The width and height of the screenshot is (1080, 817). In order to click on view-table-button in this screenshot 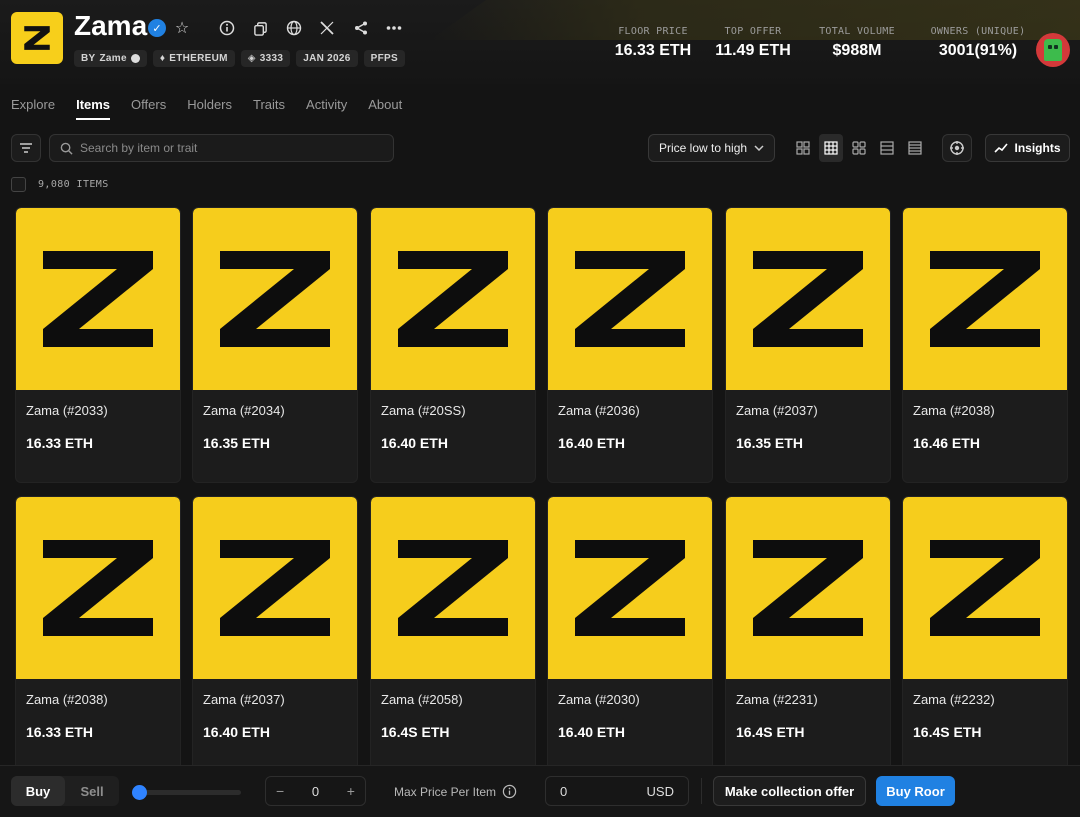, I will do `click(915, 148)`.